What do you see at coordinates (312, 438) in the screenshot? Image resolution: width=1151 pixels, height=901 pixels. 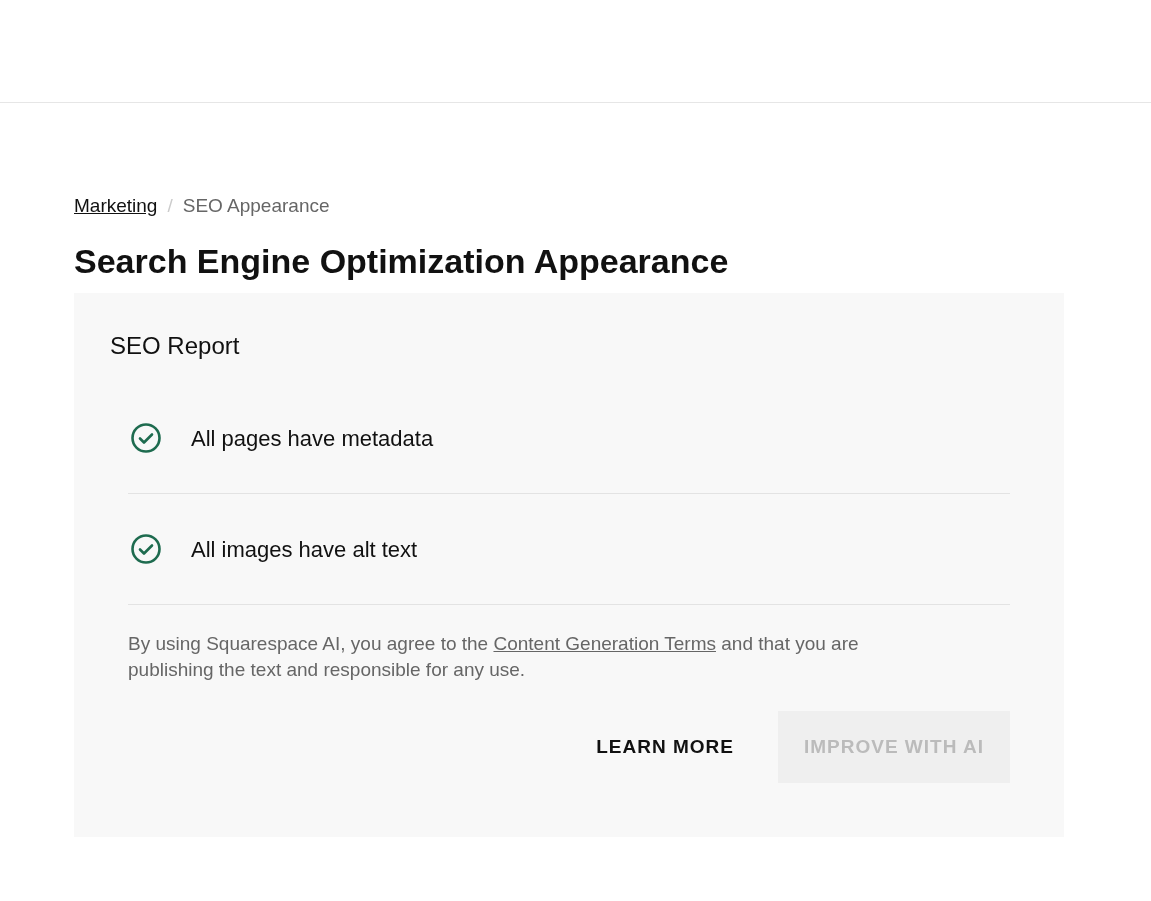 I see `check-label: All pages have metadata` at bounding box center [312, 438].